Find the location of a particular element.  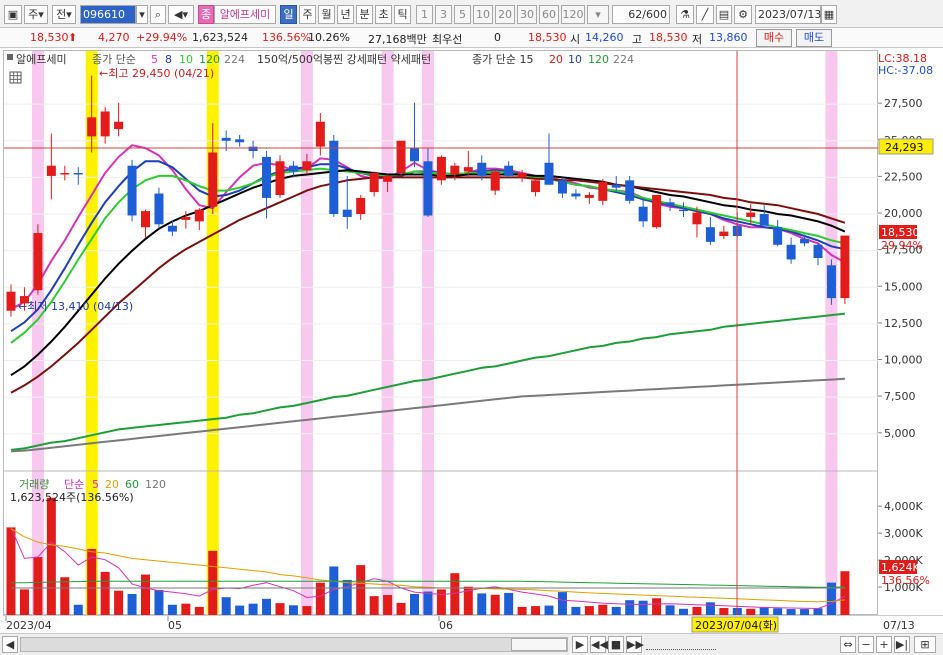

tab-tick: 틱 is located at coordinates (402, 14).